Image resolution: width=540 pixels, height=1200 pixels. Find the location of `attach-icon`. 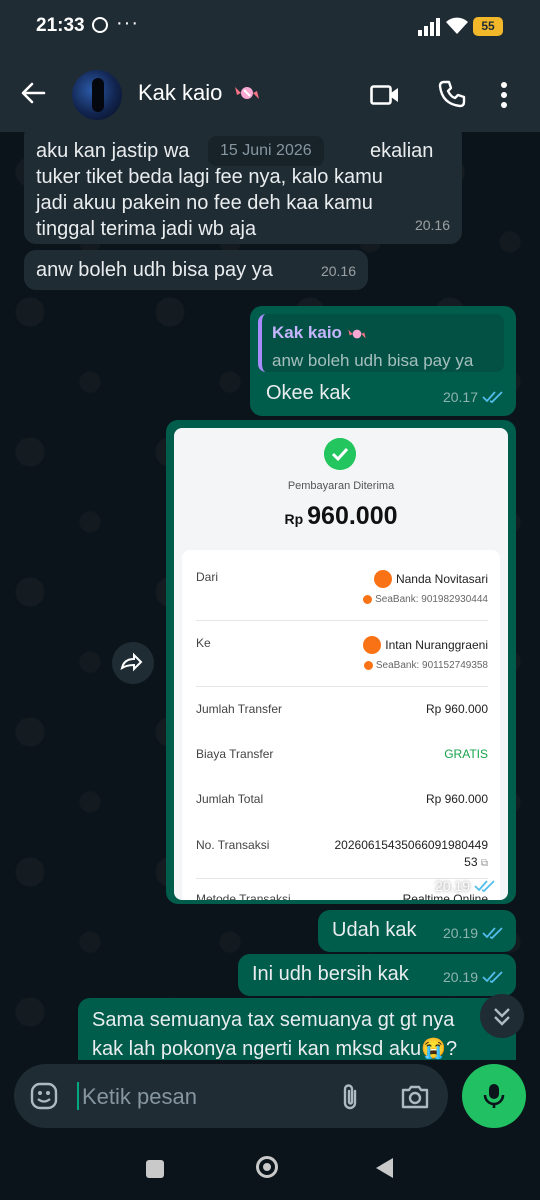

attach-icon is located at coordinates (350, 1097).